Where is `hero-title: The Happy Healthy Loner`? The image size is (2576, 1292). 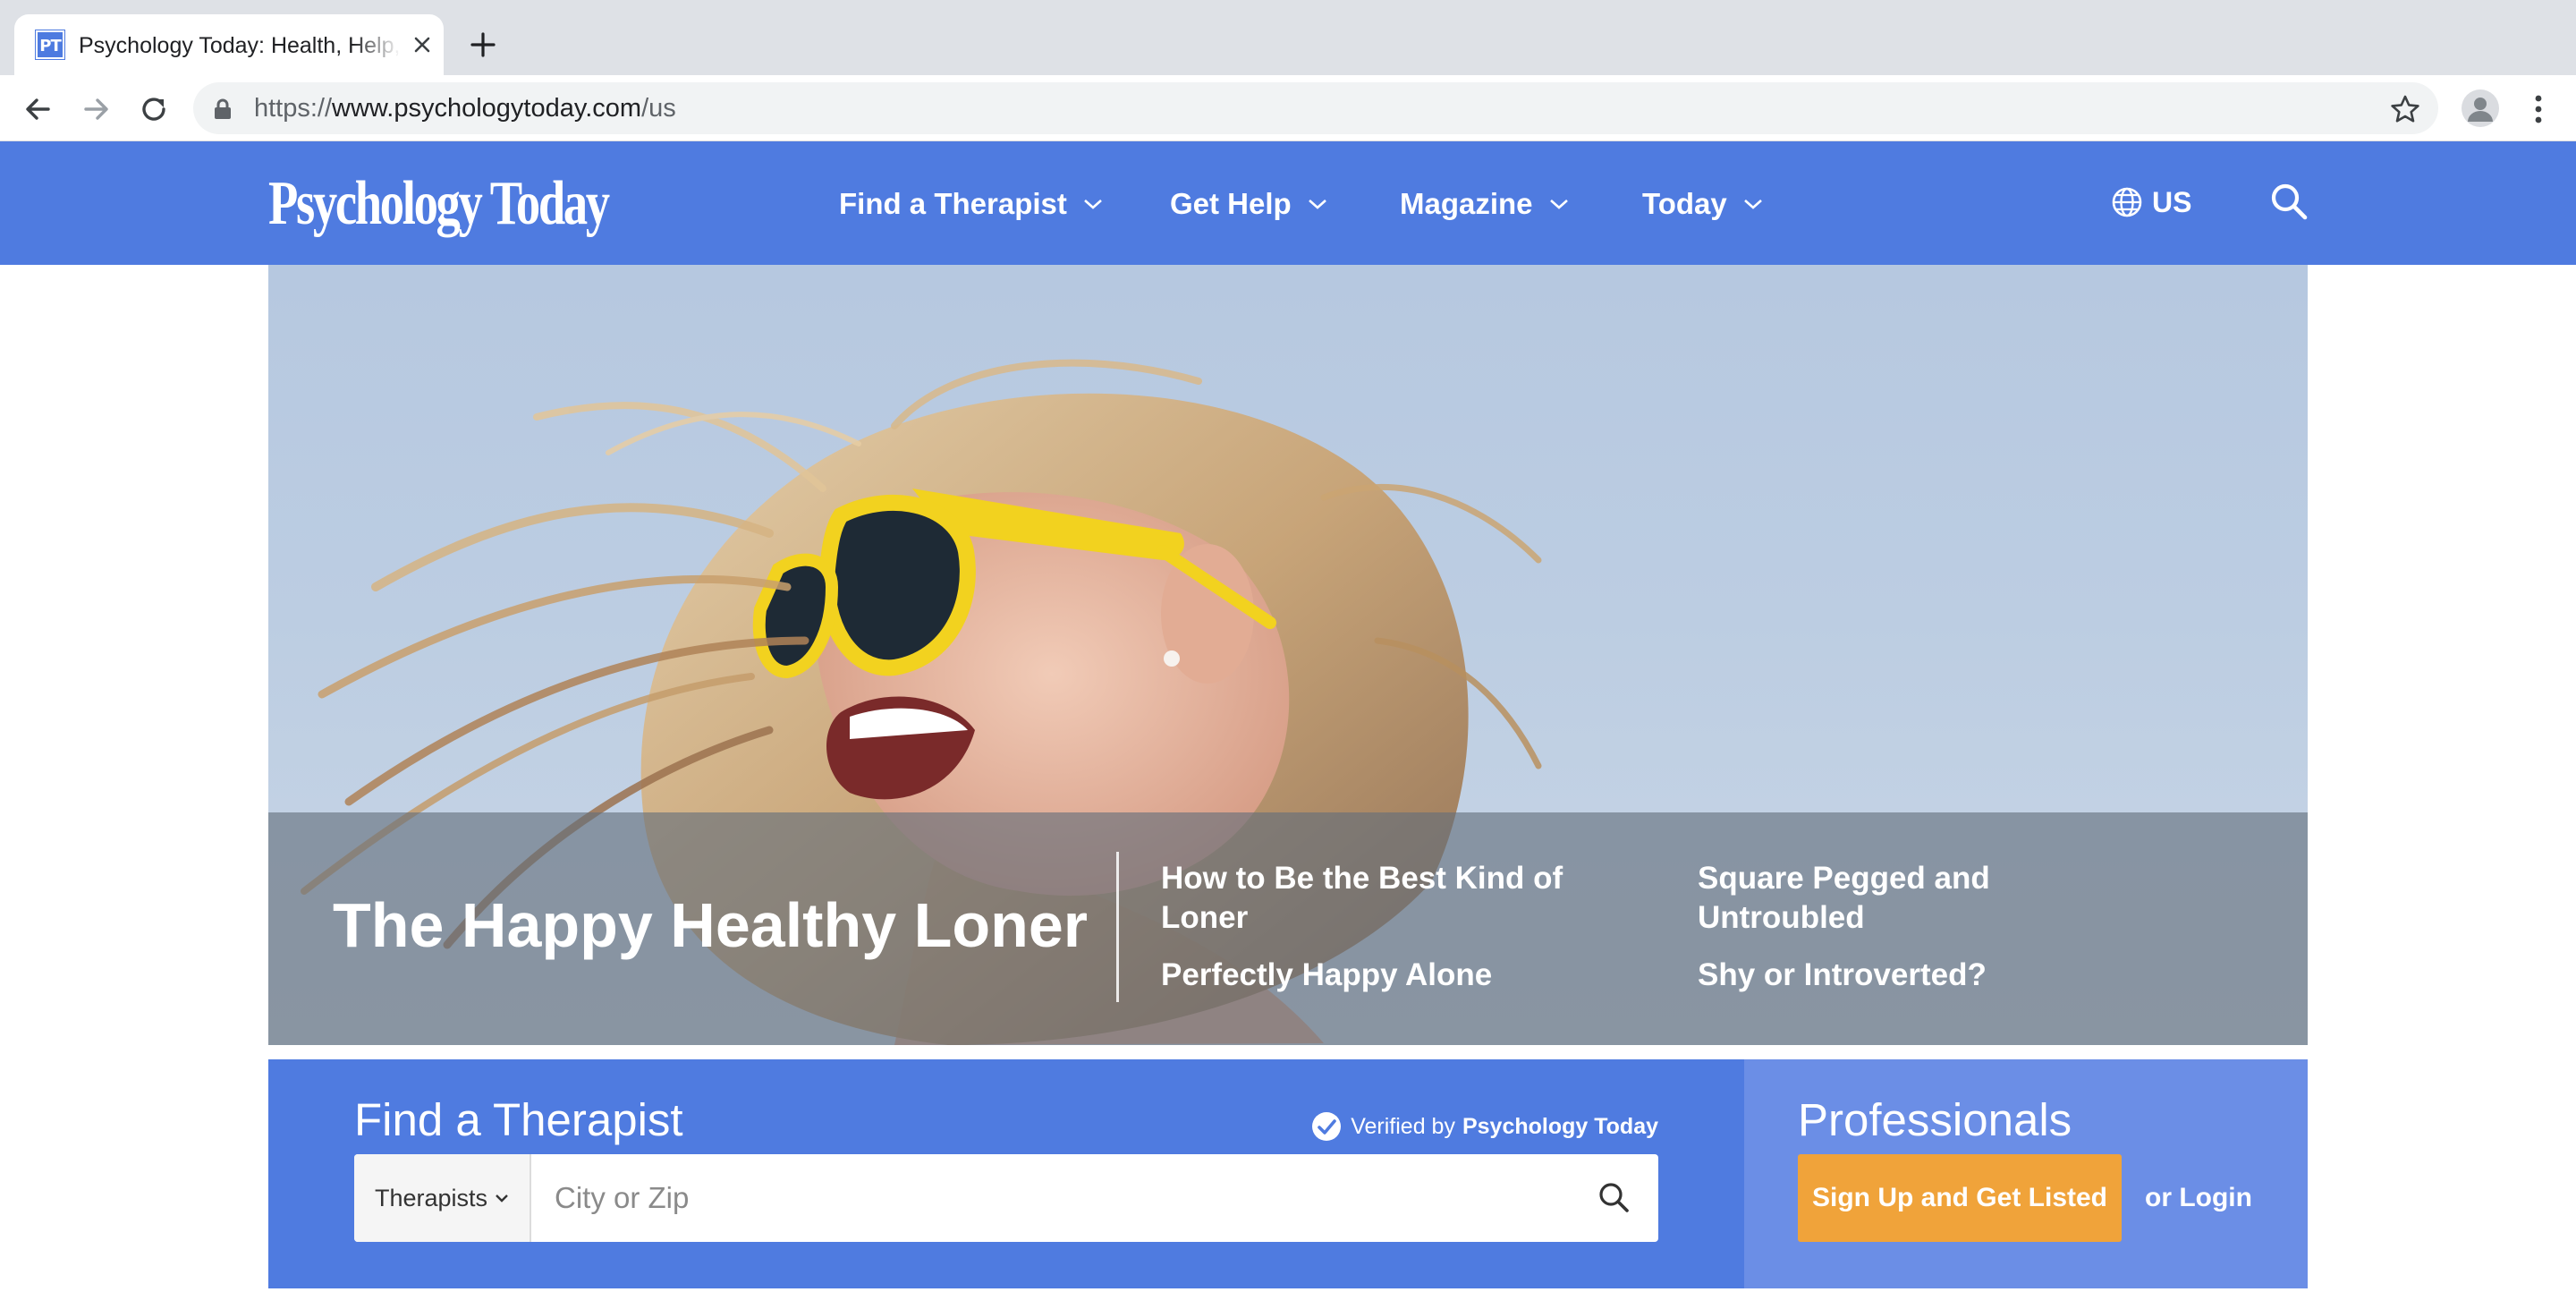 hero-title: The Happy Healthy Loner is located at coordinates (710, 925).